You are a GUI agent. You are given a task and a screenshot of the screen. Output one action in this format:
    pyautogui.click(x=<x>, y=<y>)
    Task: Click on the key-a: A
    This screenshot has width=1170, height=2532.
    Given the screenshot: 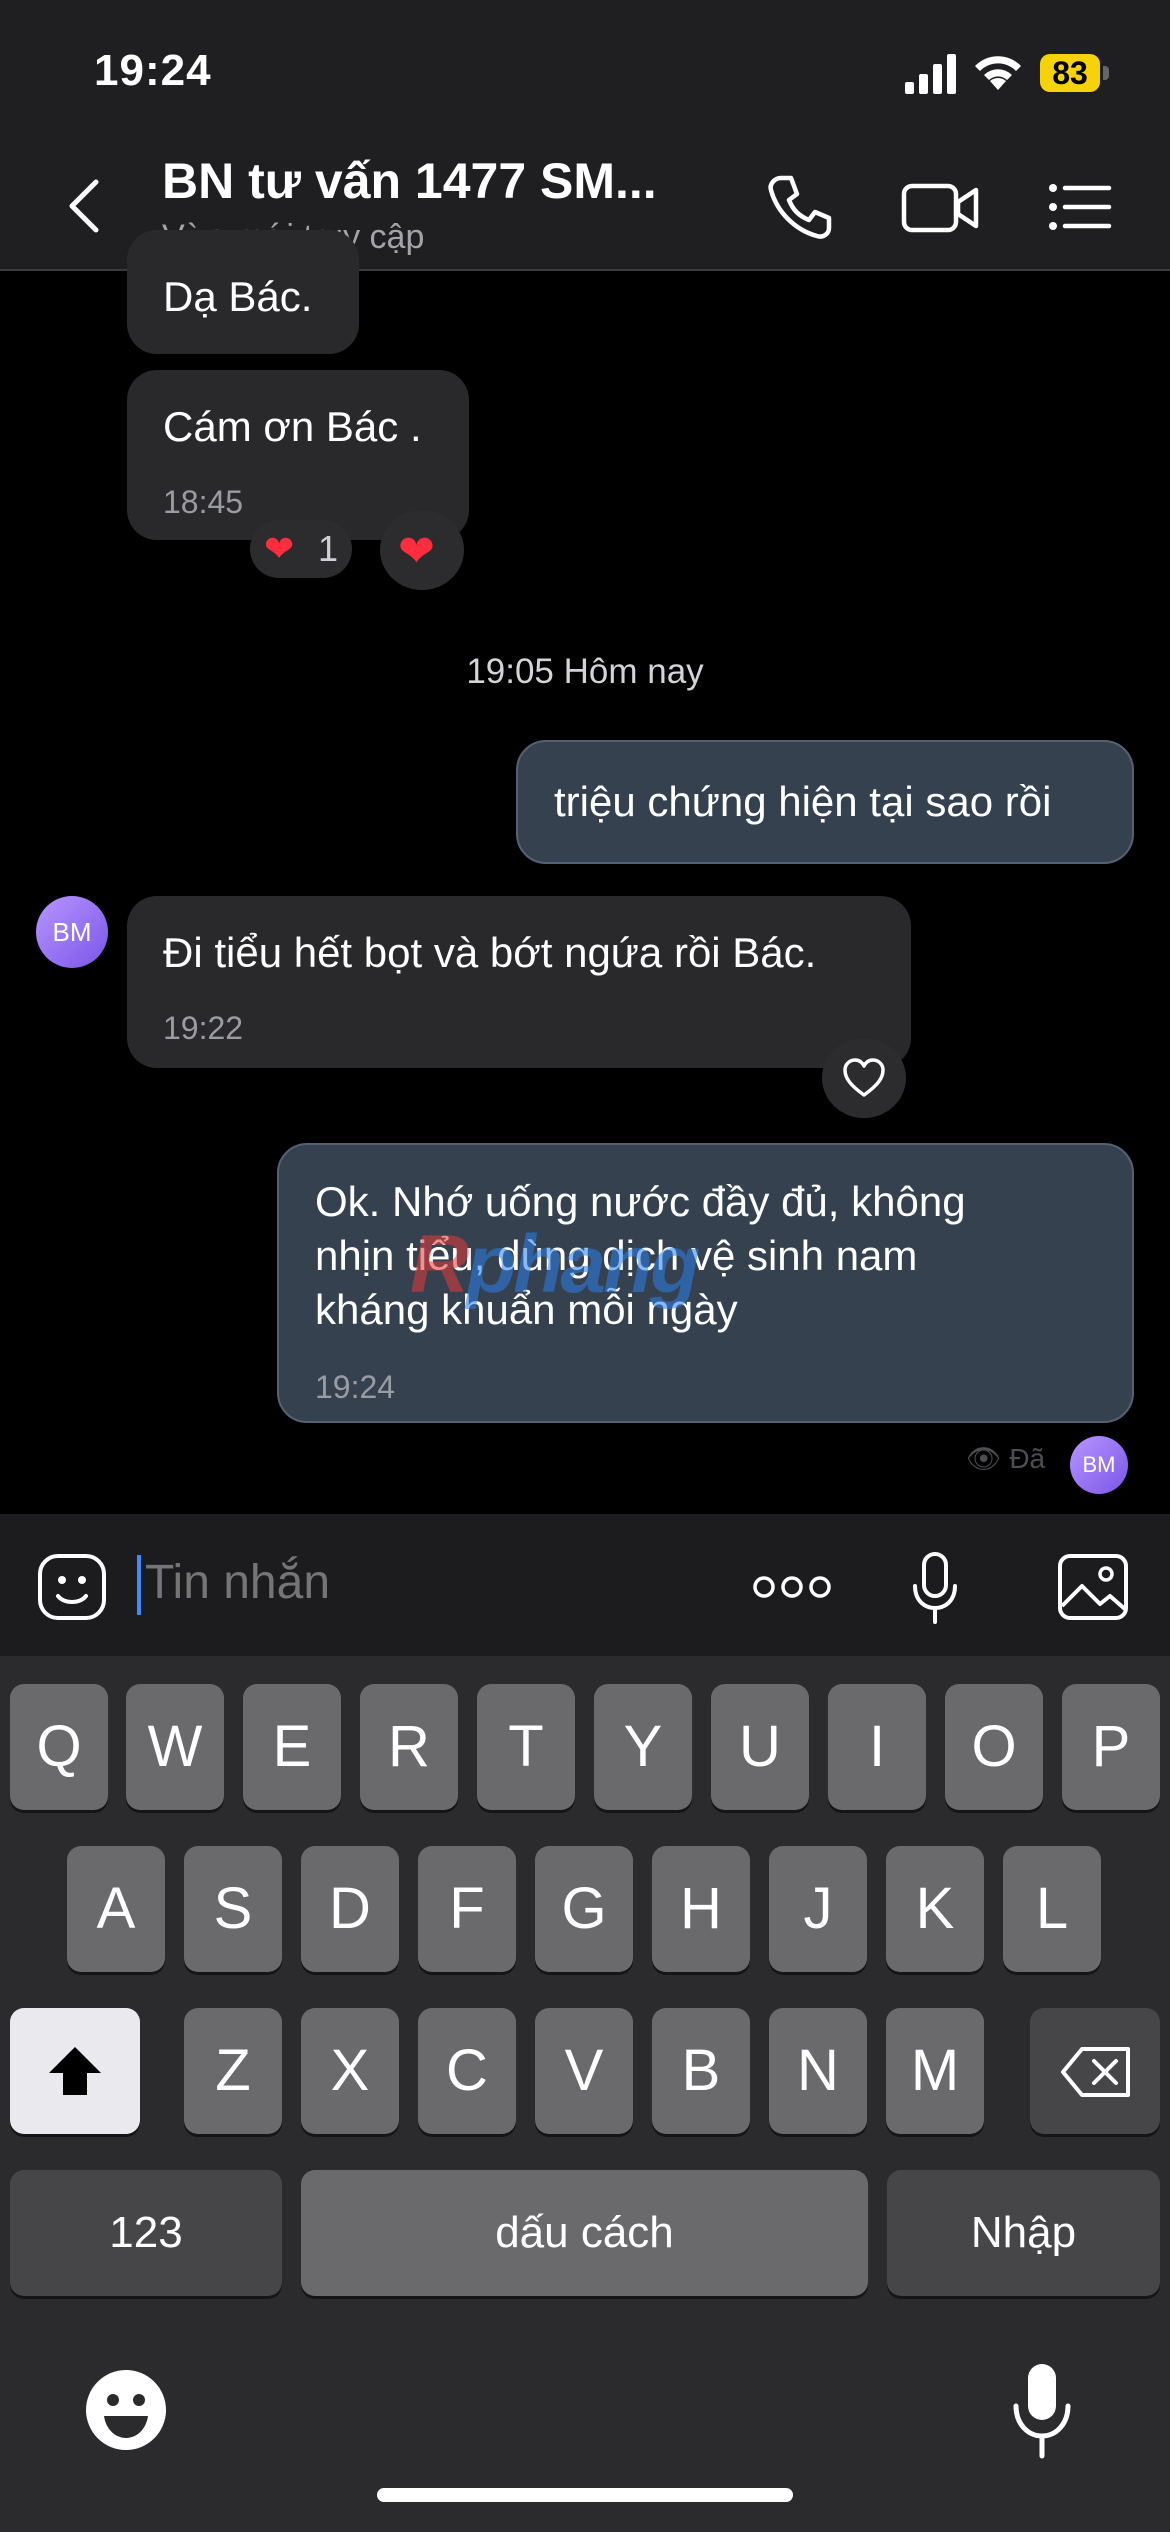 What is the action you would take?
    pyautogui.click(x=116, y=1909)
    